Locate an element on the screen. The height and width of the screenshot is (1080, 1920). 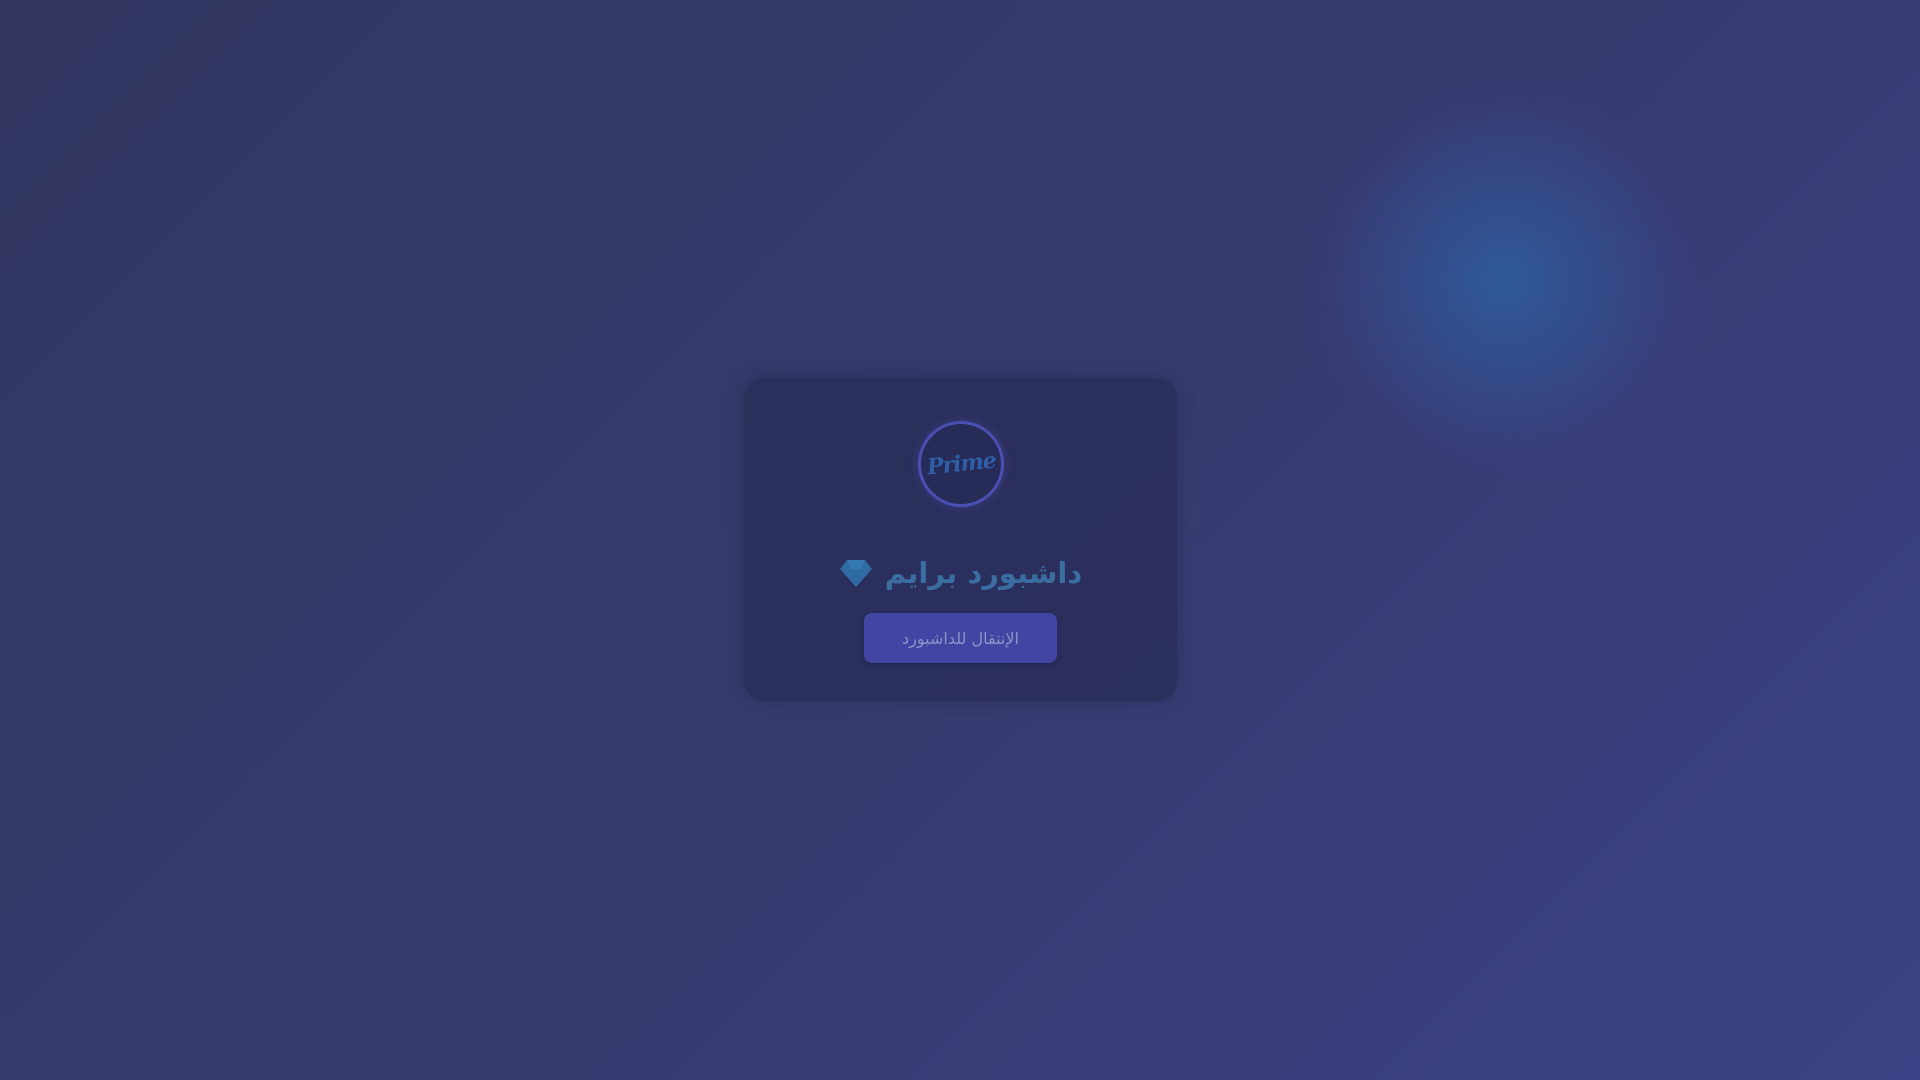
background-glow is located at coordinates (1505, 280).